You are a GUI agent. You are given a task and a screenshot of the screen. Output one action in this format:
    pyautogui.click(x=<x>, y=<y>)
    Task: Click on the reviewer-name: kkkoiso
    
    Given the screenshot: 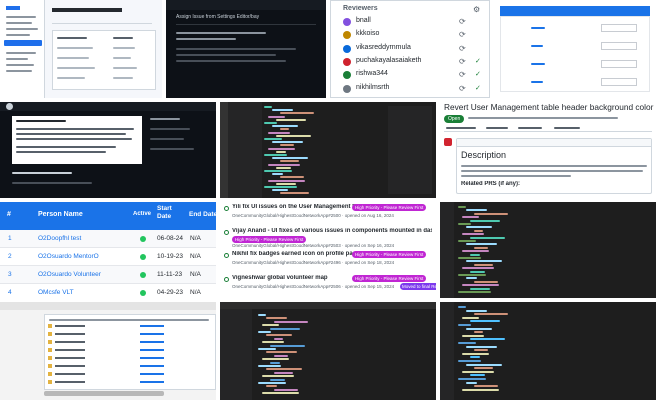 What is the action you would take?
    pyautogui.click(x=367, y=33)
    